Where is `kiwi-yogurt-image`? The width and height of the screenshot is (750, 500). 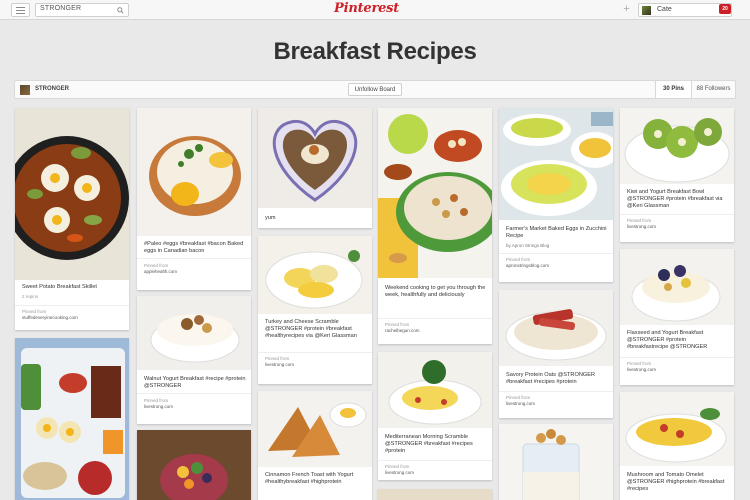
kiwi-yogurt-image is located at coordinates (677, 146).